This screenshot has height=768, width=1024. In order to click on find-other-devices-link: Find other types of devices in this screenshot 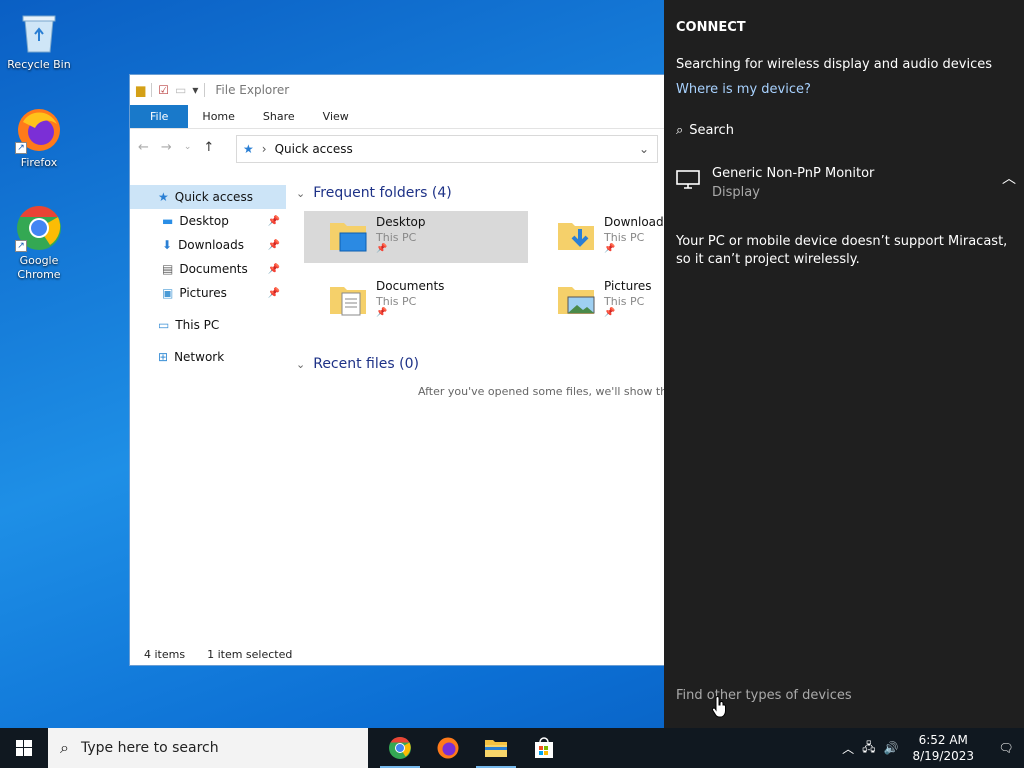, I will do `click(764, 695)`.